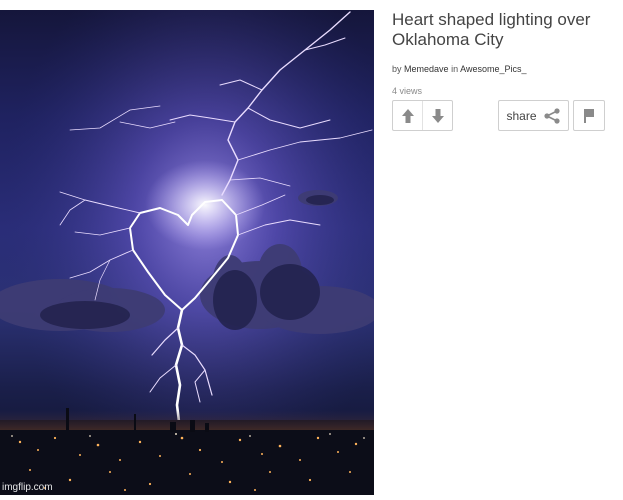  I want to click on watermark: imgflip.com, so click(27, 487).